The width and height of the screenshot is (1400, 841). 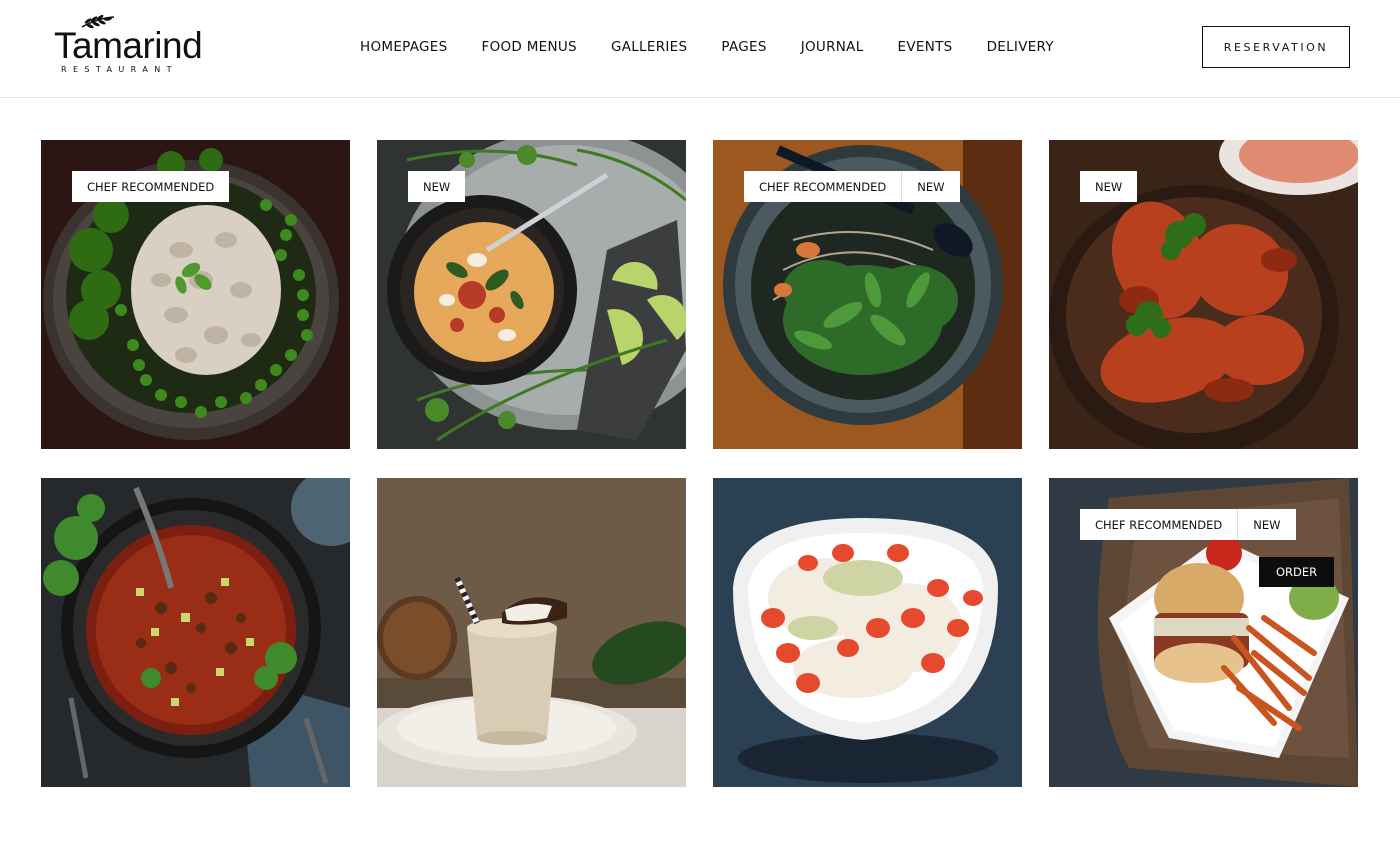 What do you see at coordinates (867, 294) in the screenshot?
I see `dish-card-3: CHEF RECOMMENDED NEW` at bounding box center [867, 294].